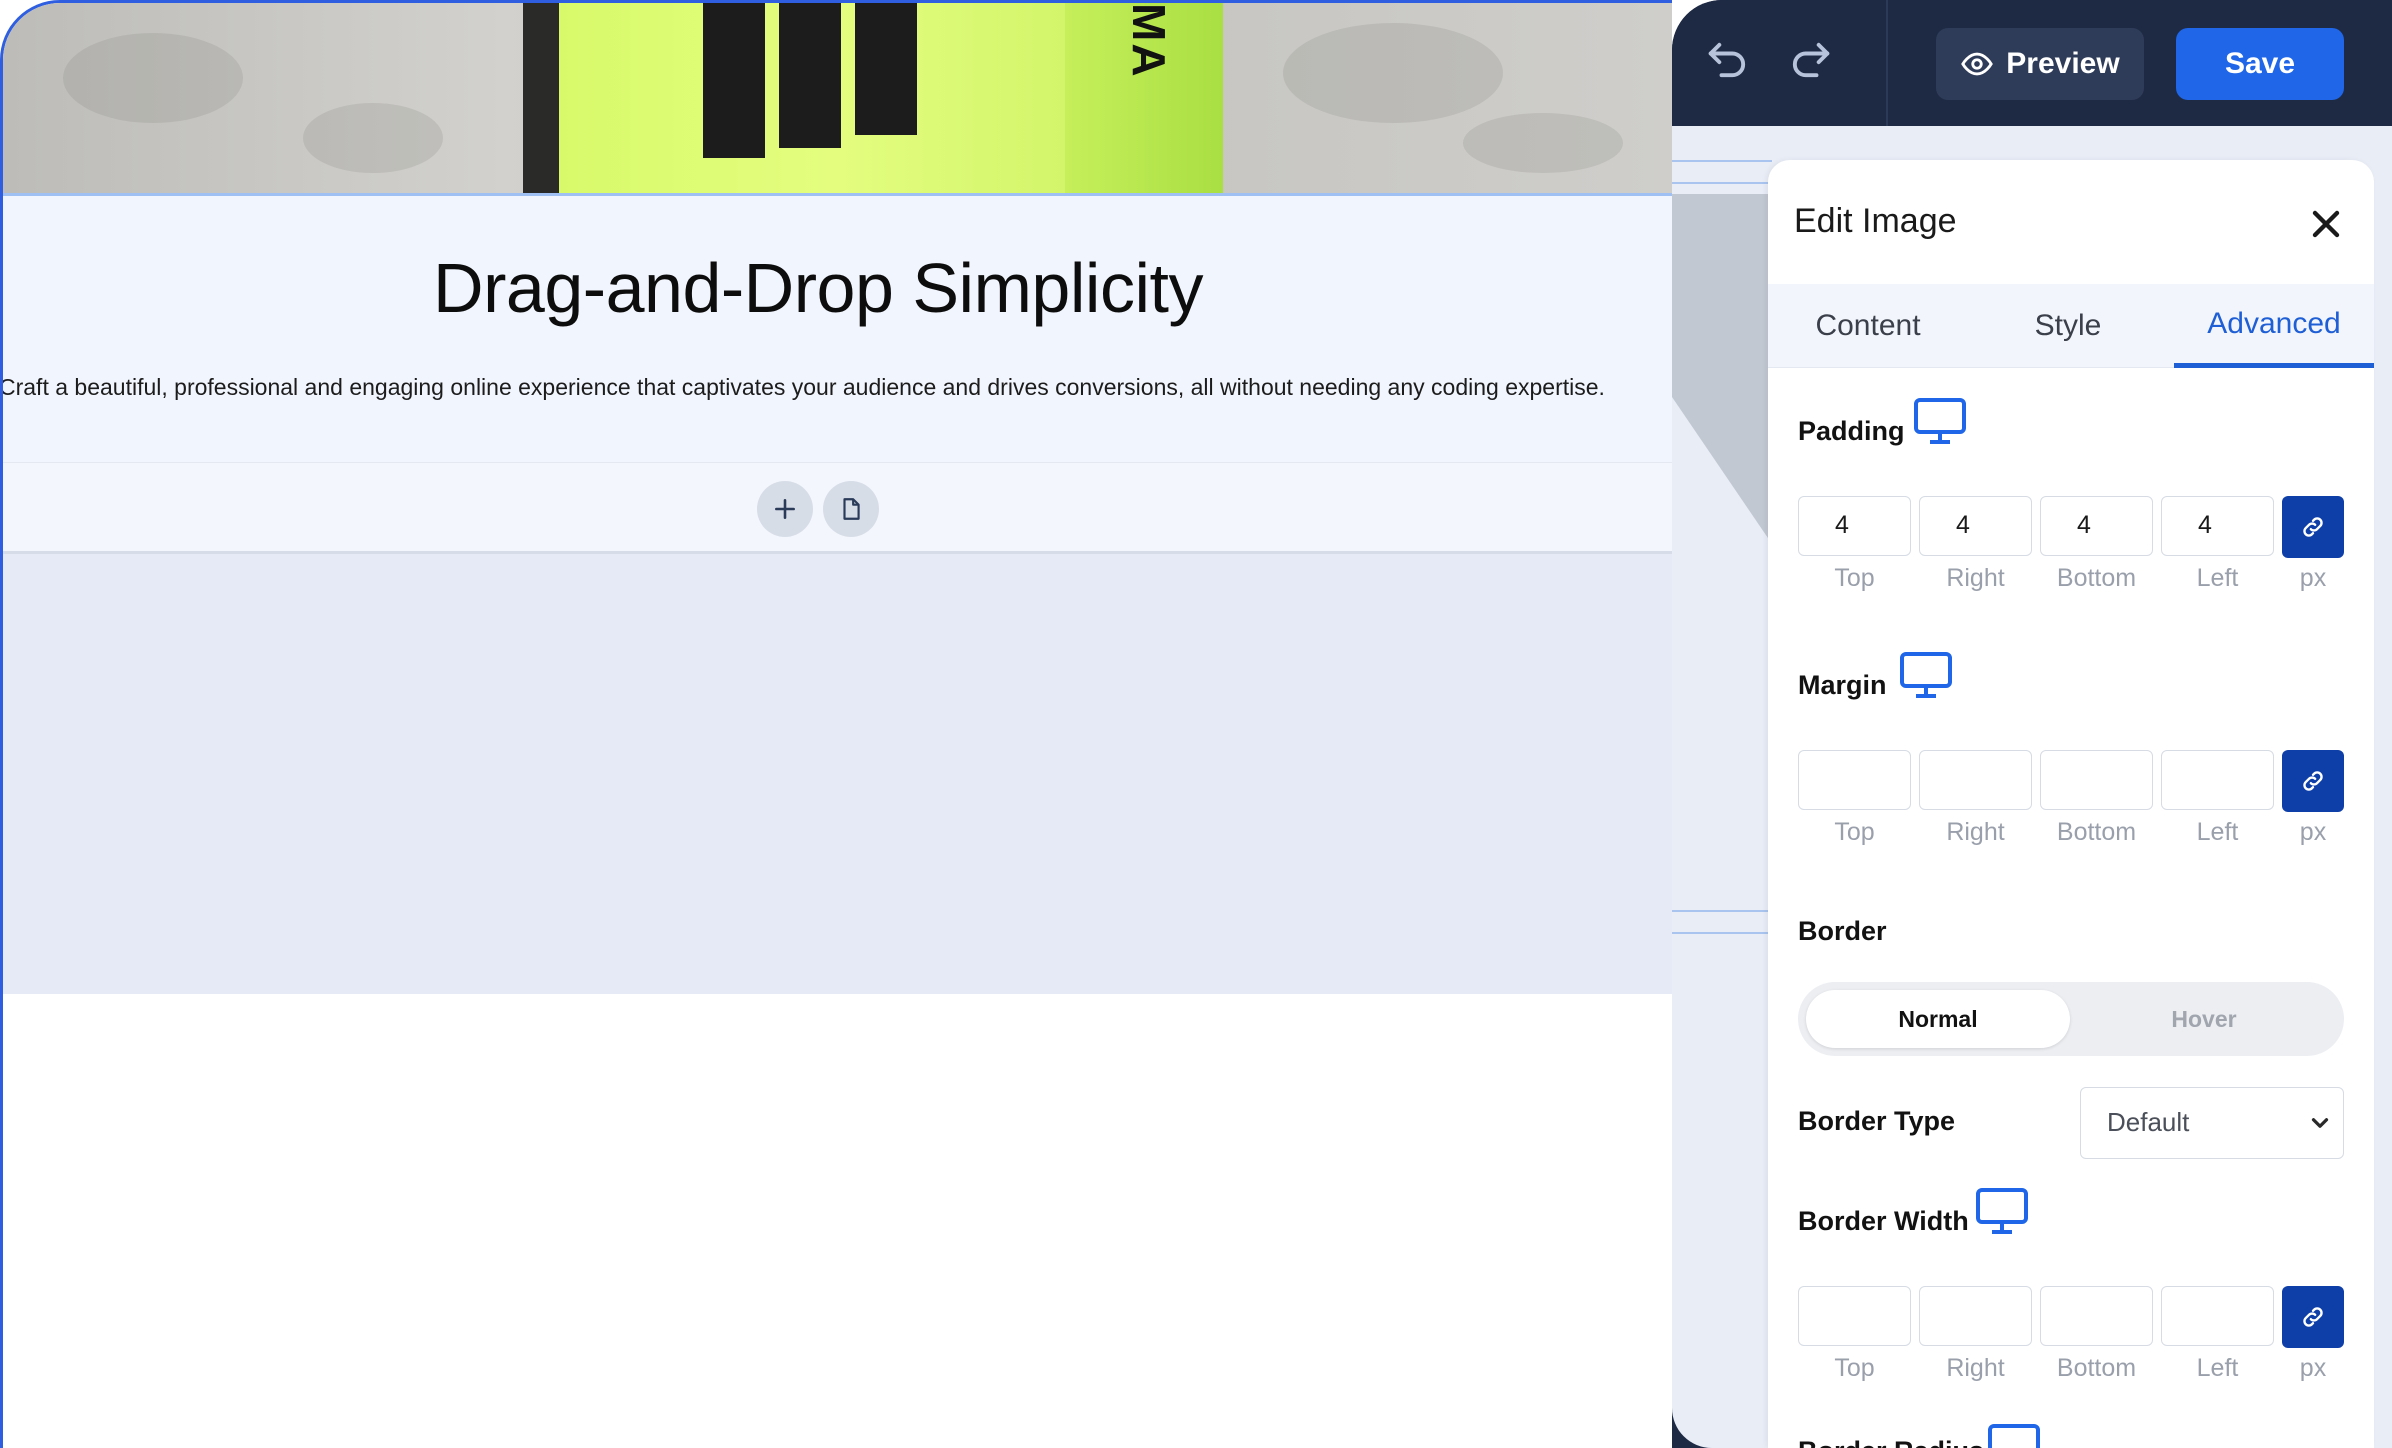  Describe the element at coordinates (2204, 1019) in the screenshot. I see `border-hover-option: Hover` at that location.